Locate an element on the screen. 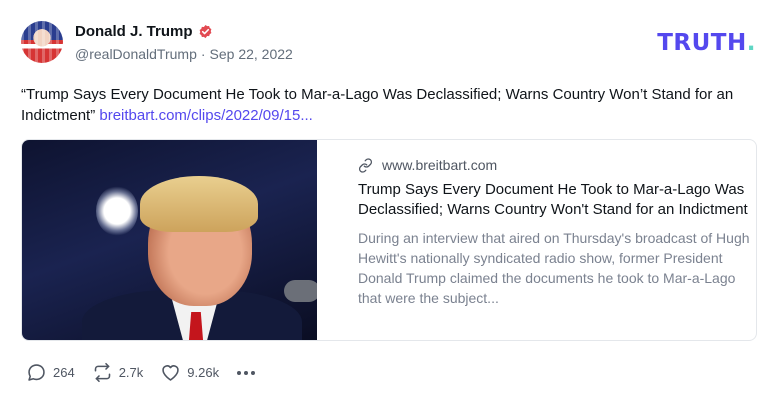 Image resolution: width=778 pixels, height=403 pixels. author-meta-row: @realDonaldTrump · Sep 22, 2022 is located at coordinates (184, 54).